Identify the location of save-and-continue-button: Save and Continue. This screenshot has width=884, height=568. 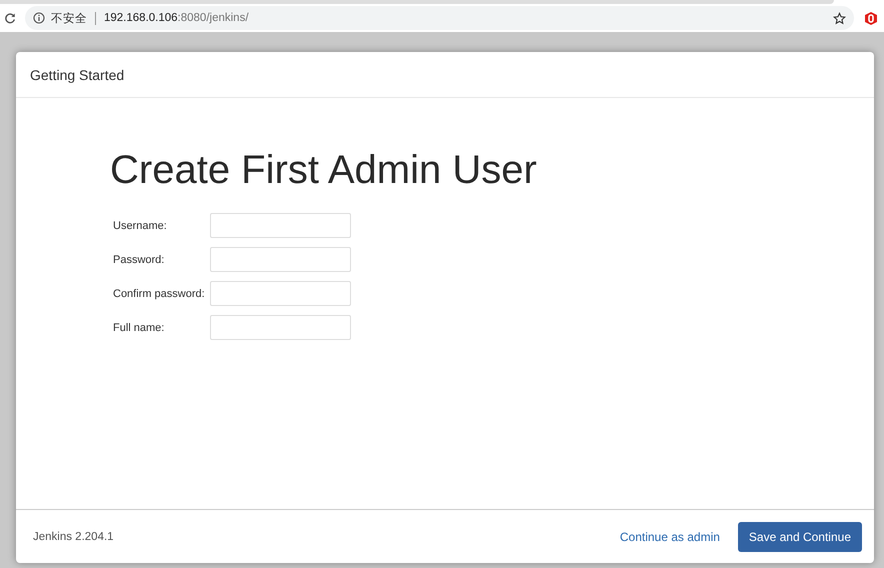
(800, 537).